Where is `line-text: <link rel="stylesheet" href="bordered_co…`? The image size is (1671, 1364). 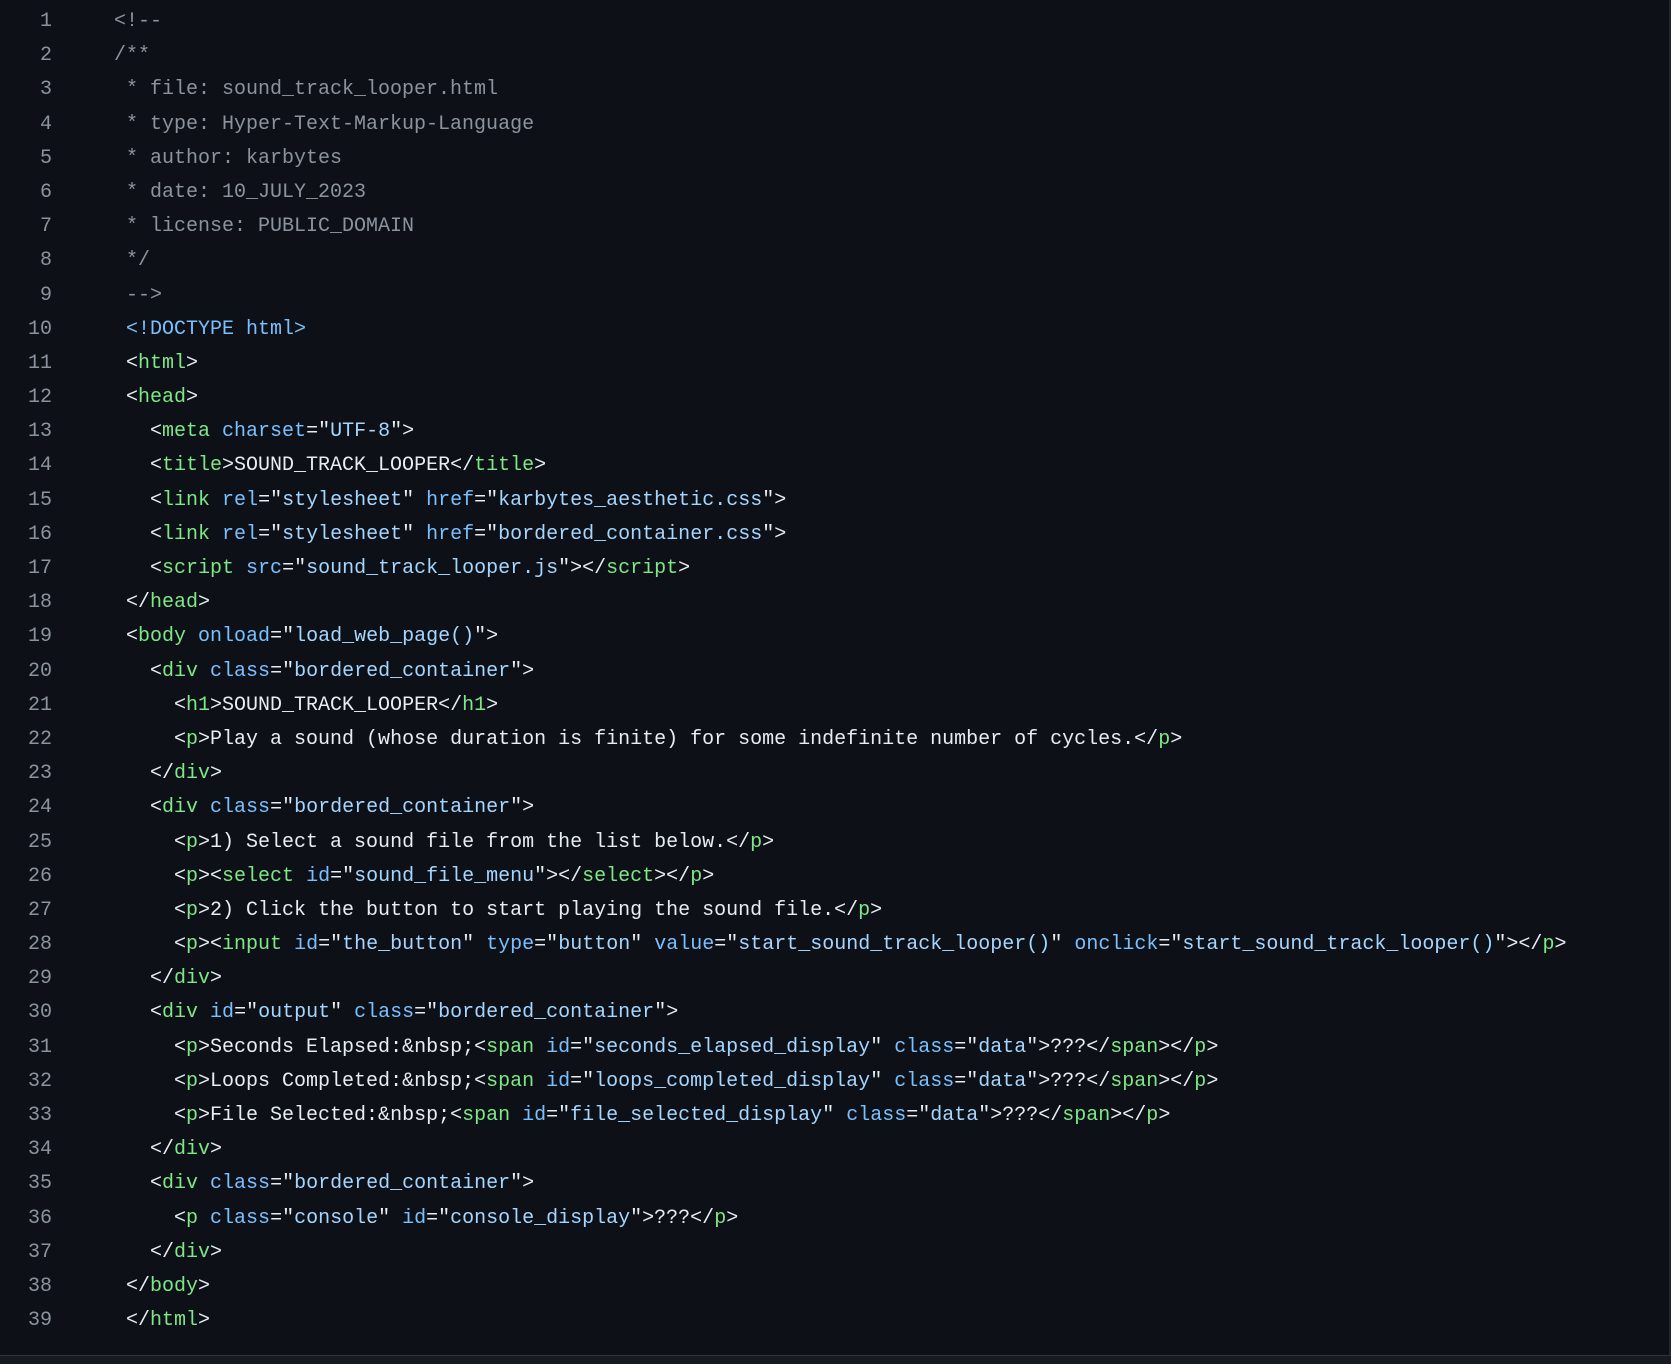
line-text: <link rel="stylesheet" href="bordered_co… is located at coordinates (419, 535).